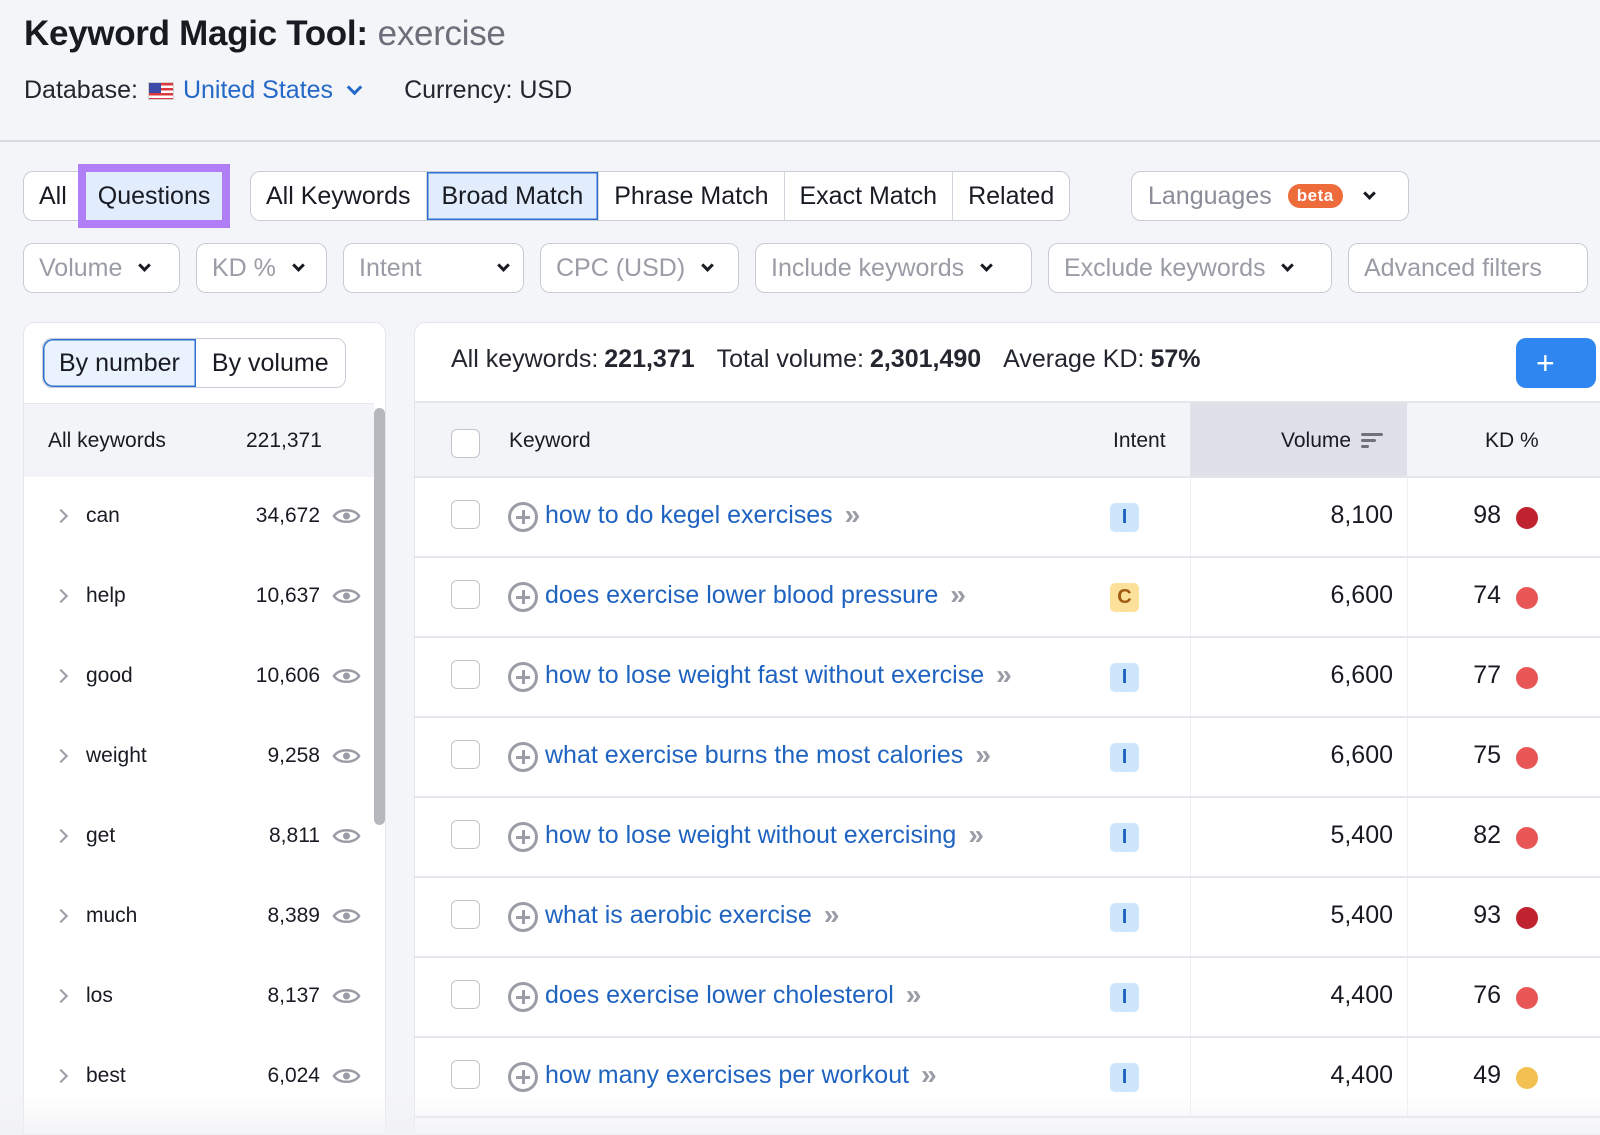 The width and height of the screenshot is (1600, 1135). What do you see at coordinates (1545, 362) in the screenshot?
I see `plus-icon: +` at bounding box center [1545, 362].